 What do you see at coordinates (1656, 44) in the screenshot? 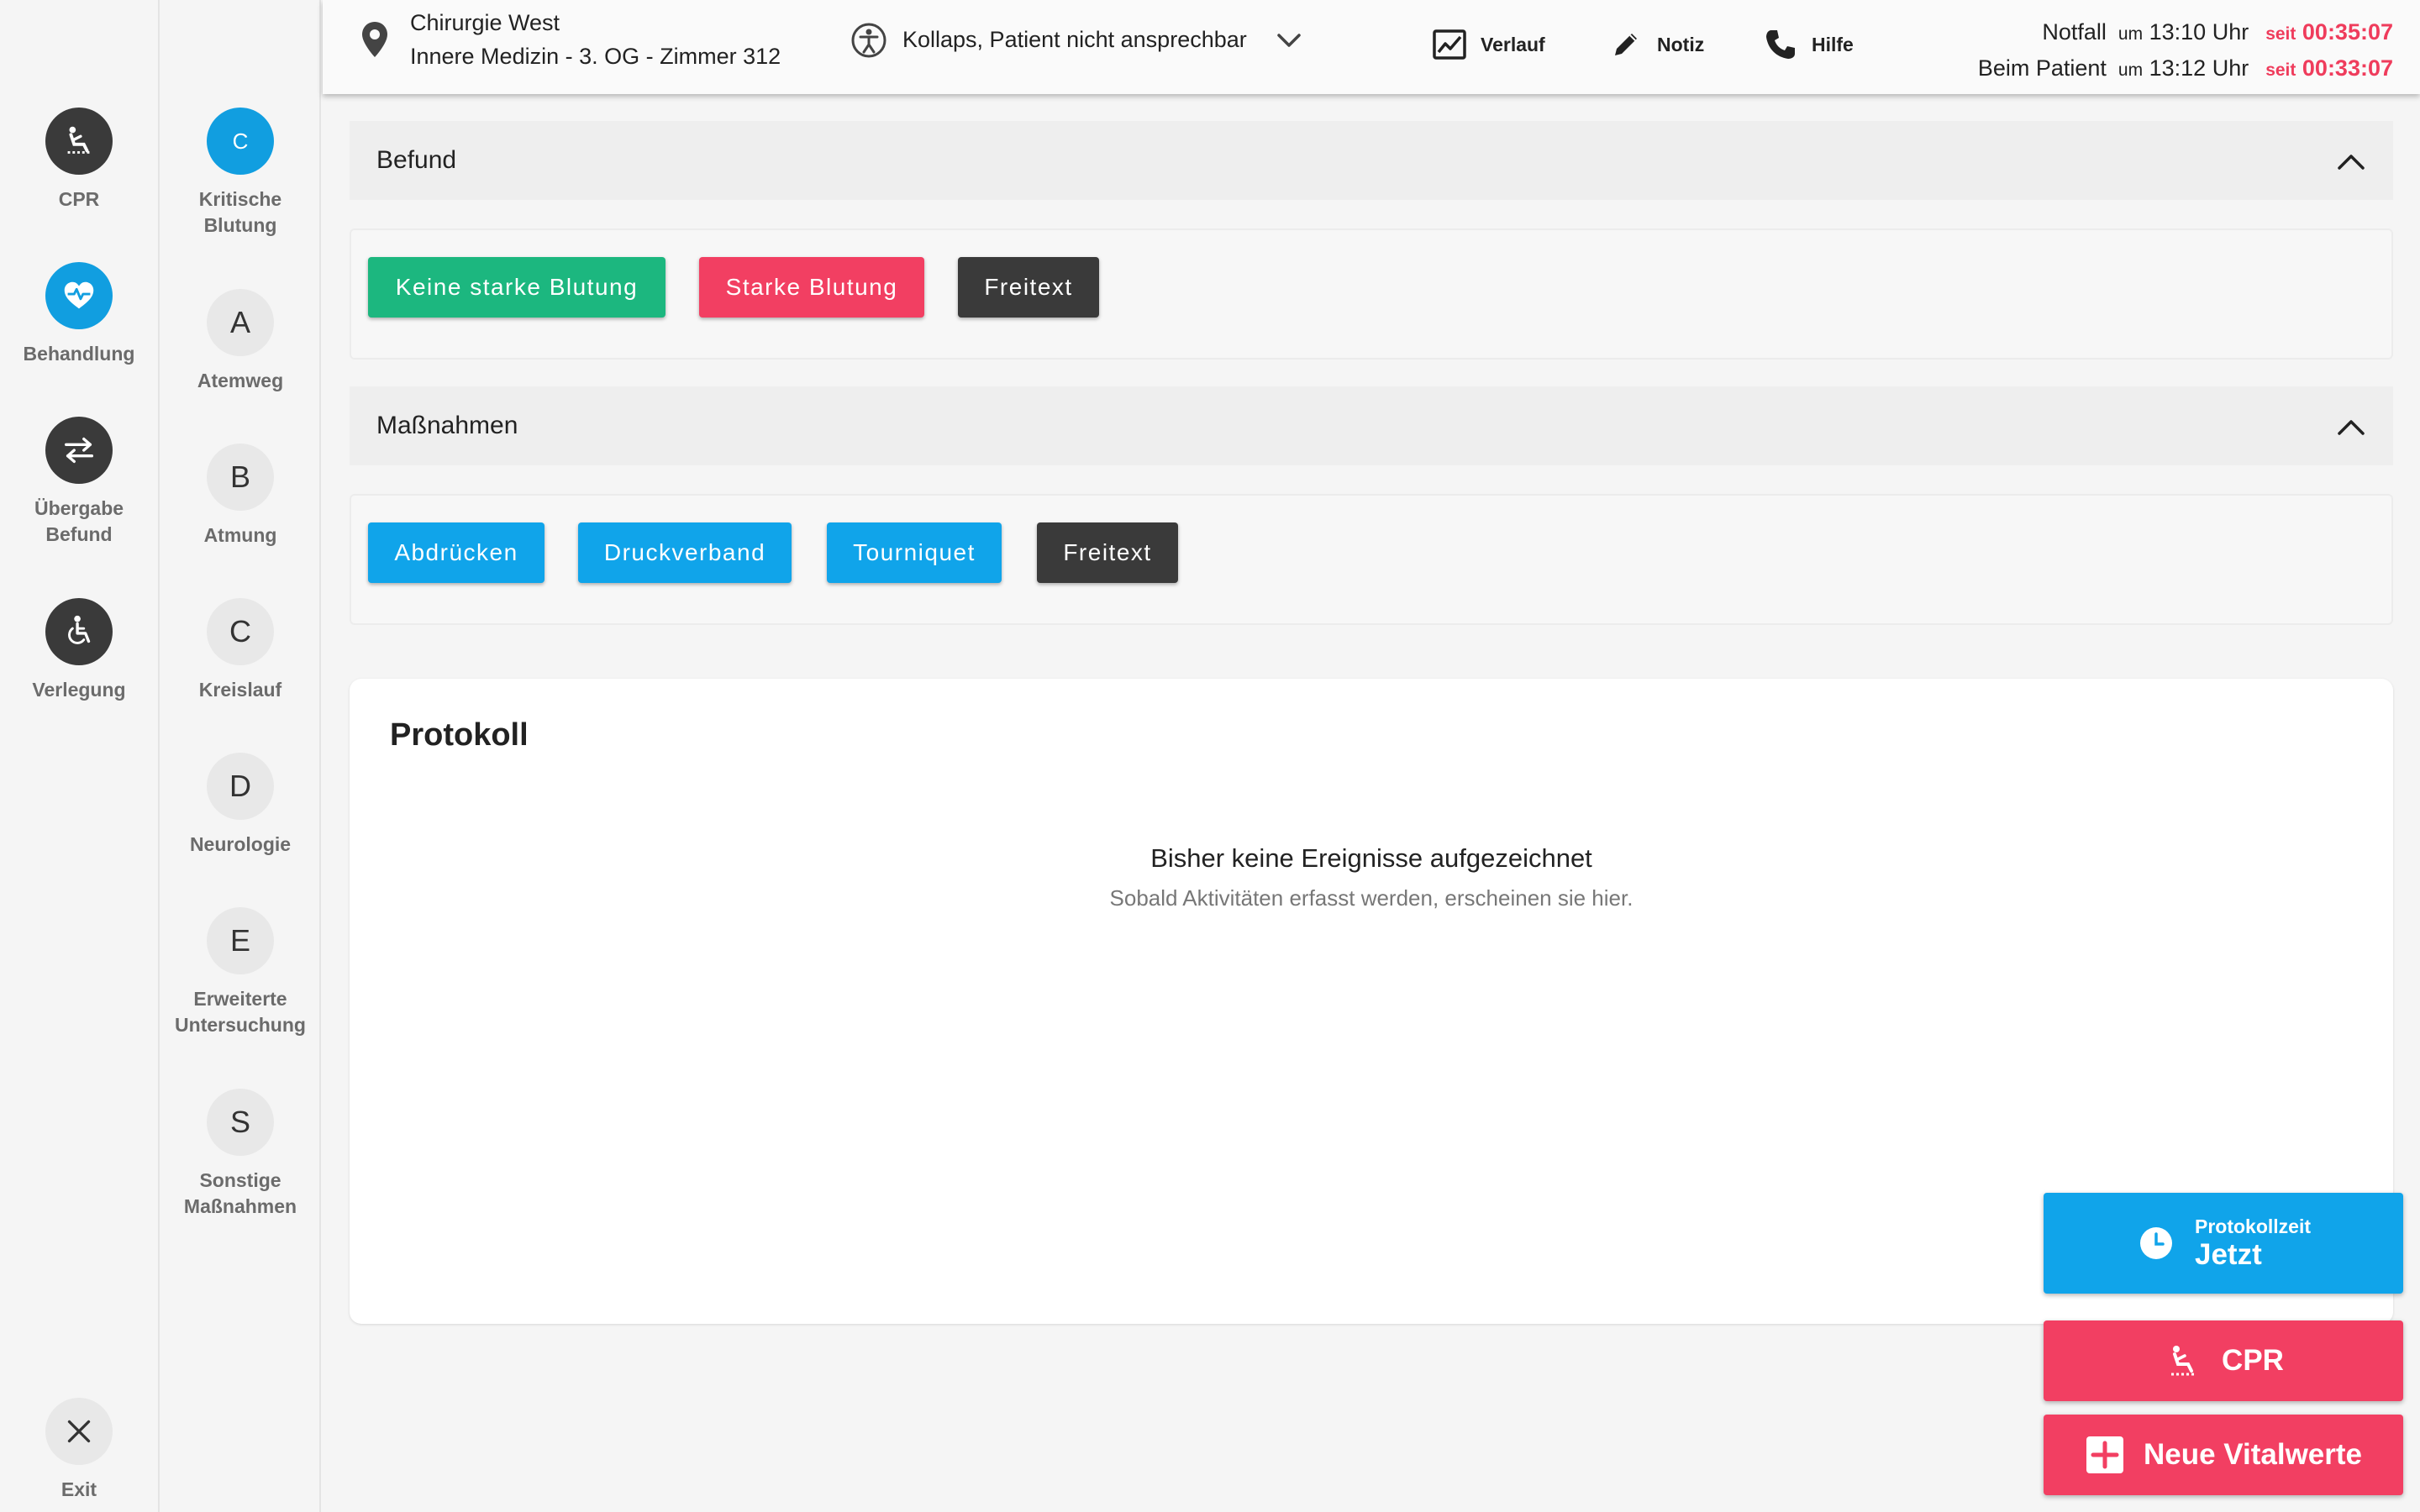
I see `notiz-button: Notiz` at bounding box center [1656, 44].